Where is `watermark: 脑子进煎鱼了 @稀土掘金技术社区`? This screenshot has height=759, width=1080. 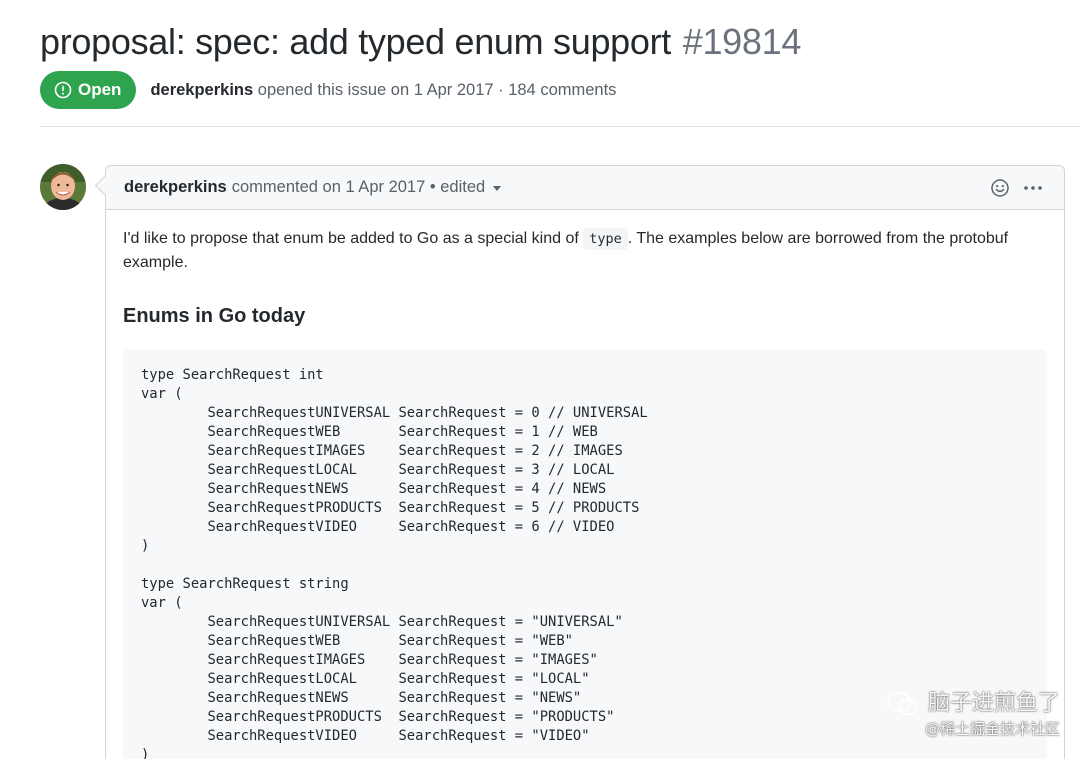 watermark: 脑子进煎鱼了 @稀土掘金技术社区 is located at coordinates (973, 715).